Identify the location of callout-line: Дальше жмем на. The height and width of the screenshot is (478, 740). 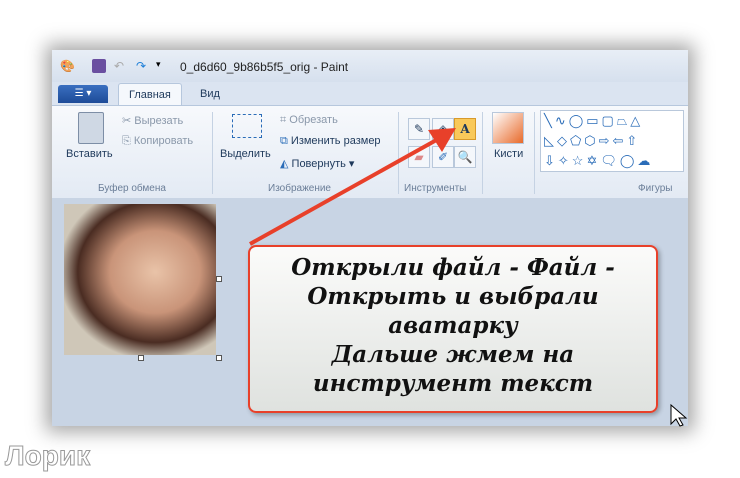
(453, 354).